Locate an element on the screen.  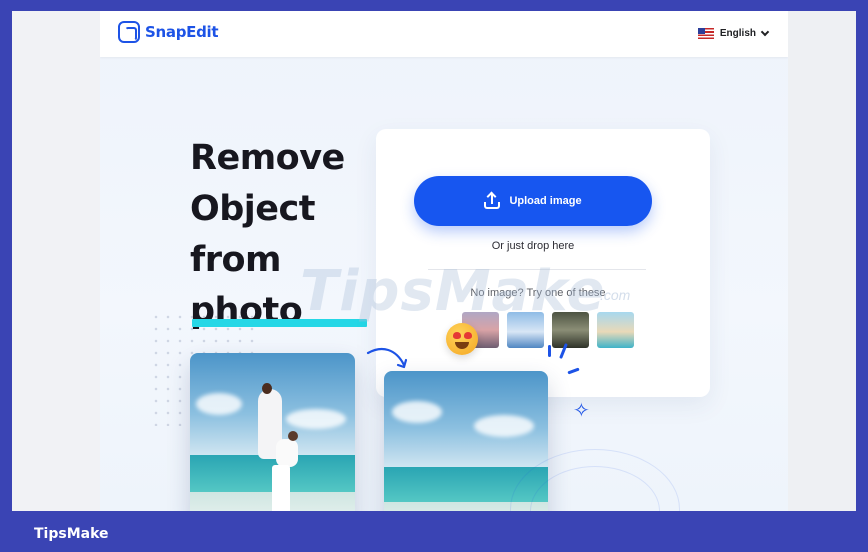
hero-headline: Remove Object from photo is located at coordinates (280, 235).